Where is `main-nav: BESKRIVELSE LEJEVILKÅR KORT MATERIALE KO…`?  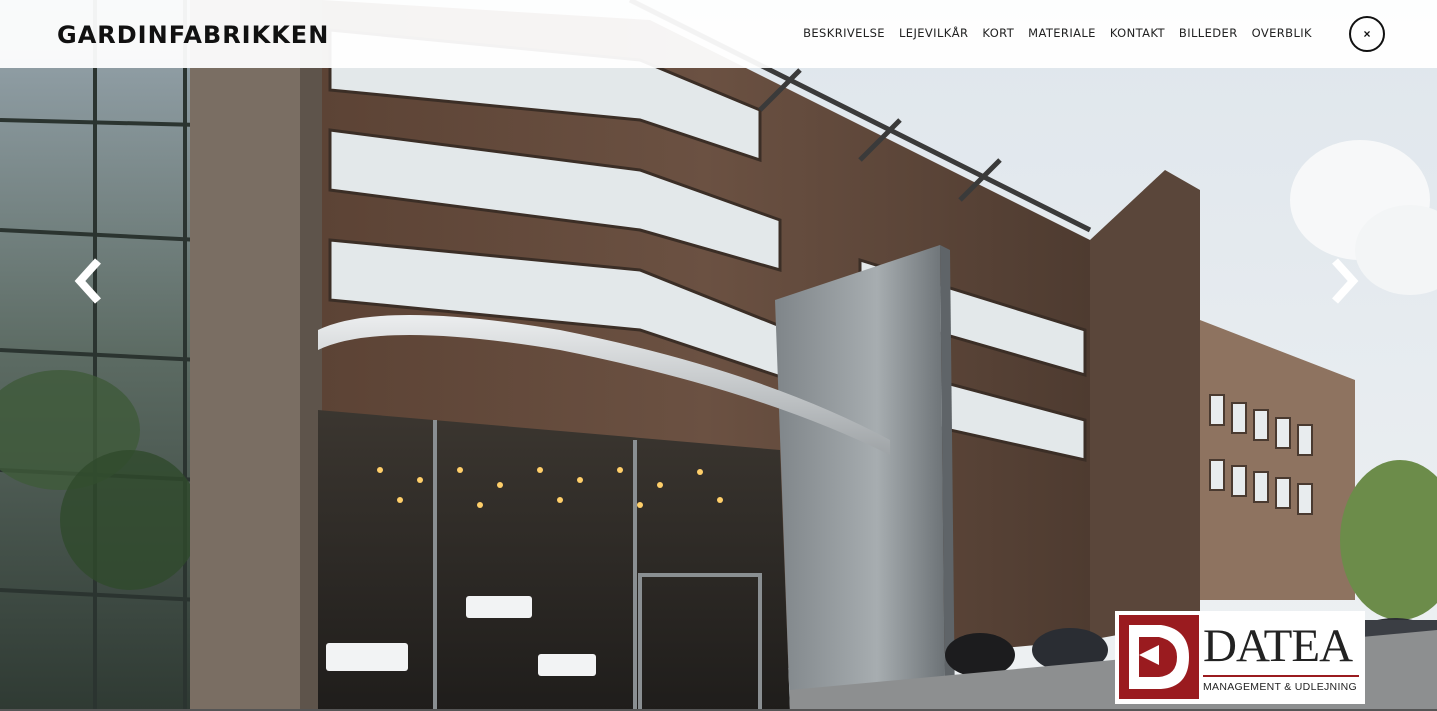
main-nav: BESKRIVELSE LEJEVILKÅR KORT MATERIALE KO… is located at coordinates (1057, 33).